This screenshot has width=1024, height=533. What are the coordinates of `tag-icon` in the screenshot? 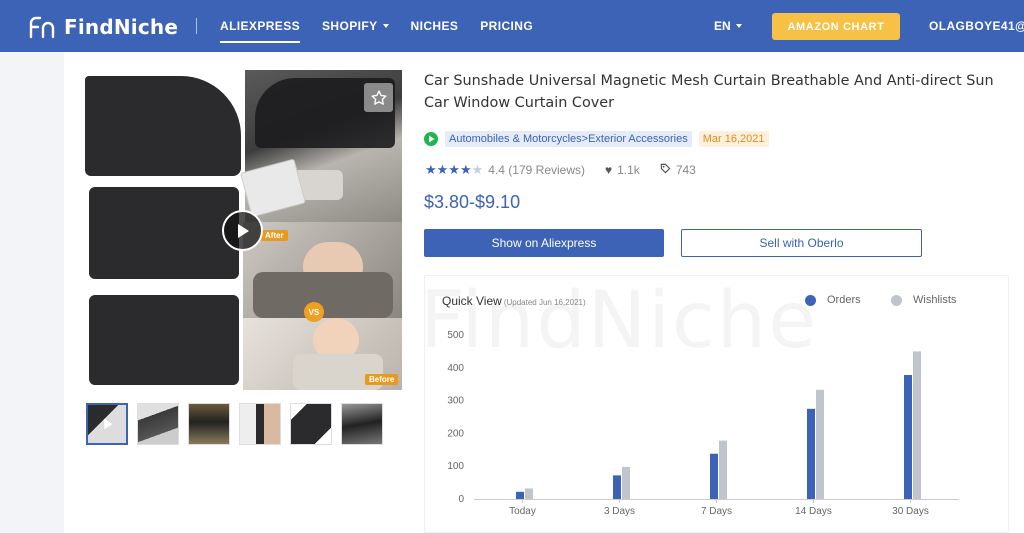 It's located at (665, 170).